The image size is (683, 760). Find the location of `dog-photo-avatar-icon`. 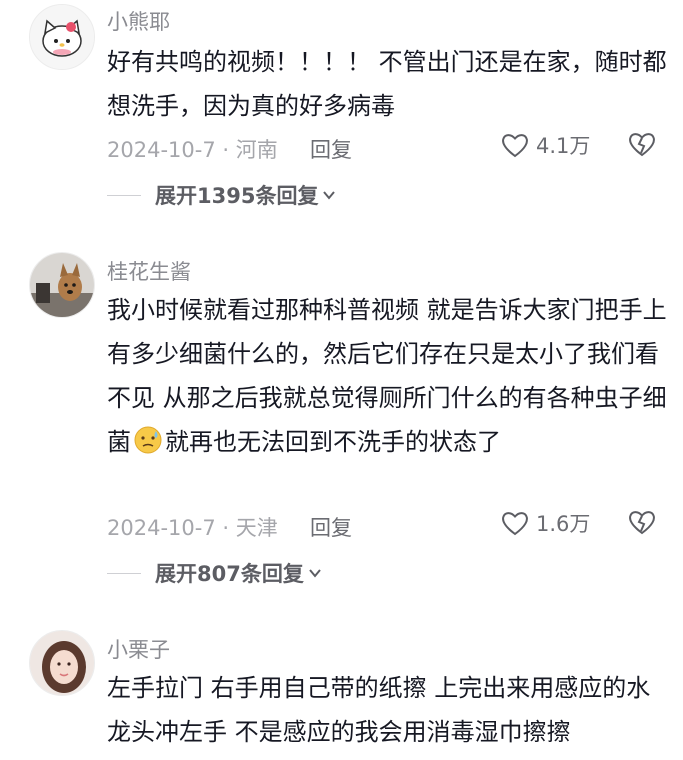

dog-photo-avatar-icon is located at coordinates (62, 285).